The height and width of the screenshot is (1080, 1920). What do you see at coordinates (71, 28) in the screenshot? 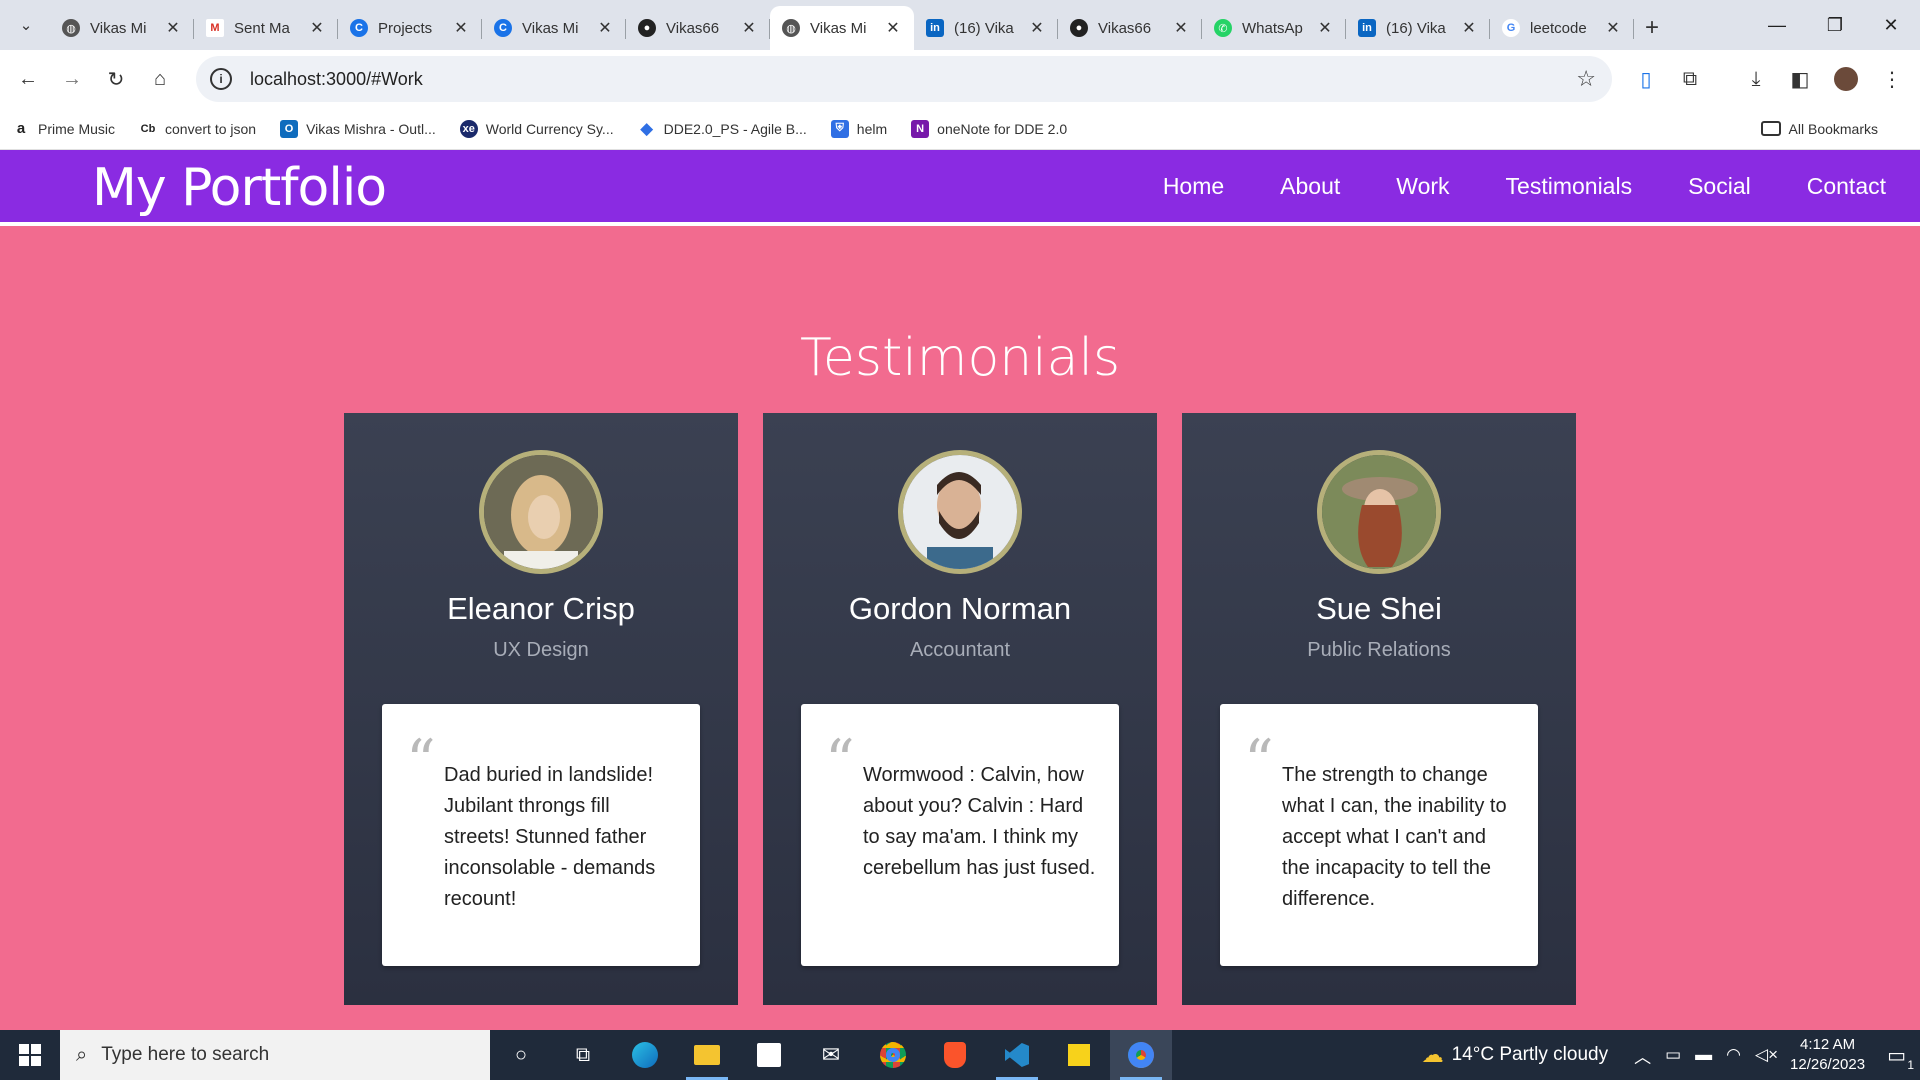
I see `globe-icon: ◍` at bounding box center [71, 28].